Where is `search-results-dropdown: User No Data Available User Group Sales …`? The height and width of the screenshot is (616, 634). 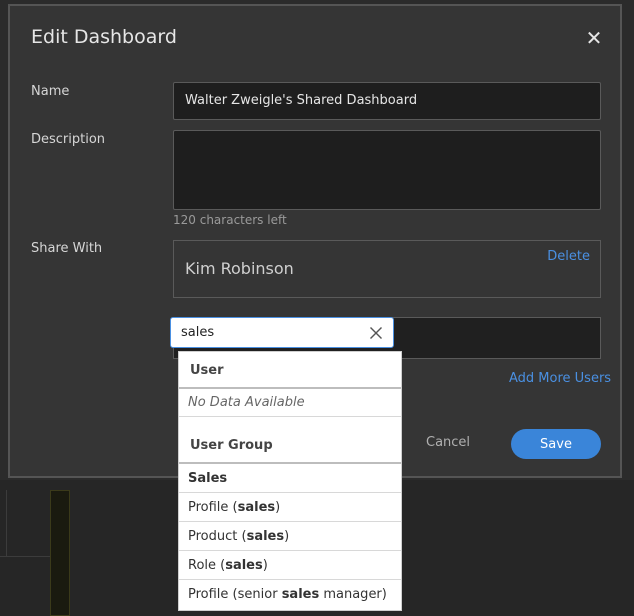 search-results-dropdown: User No Data Available User Group Sales … is located at coordinates (290, 481).